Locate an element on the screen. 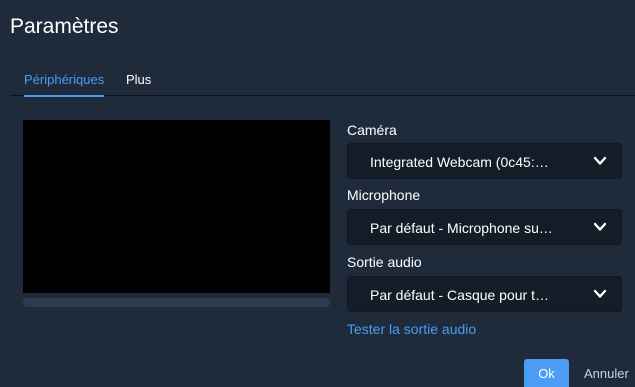 The image size is (635, 387). ok-button: Ok is located at coordinates (546, 373).